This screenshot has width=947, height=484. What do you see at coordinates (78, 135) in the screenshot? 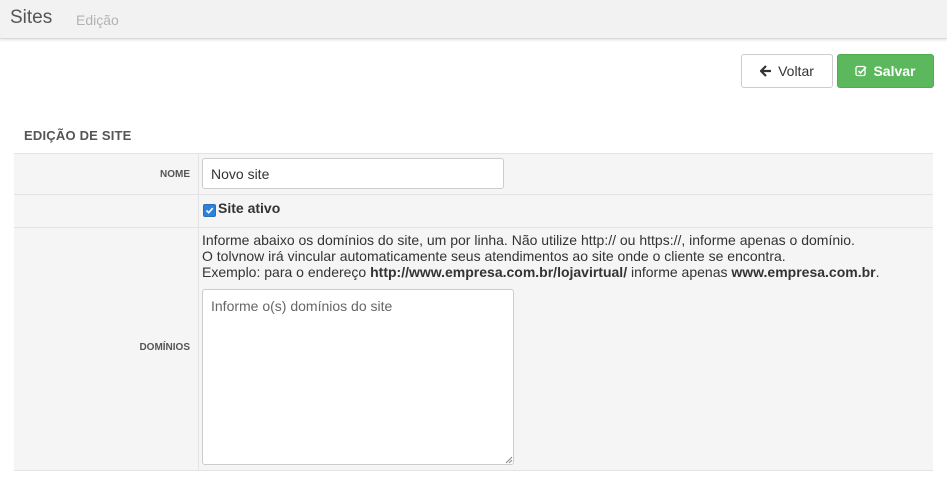
I see `section-title: EDIÇÃO DE SITE` at bounding box center [78, 135].